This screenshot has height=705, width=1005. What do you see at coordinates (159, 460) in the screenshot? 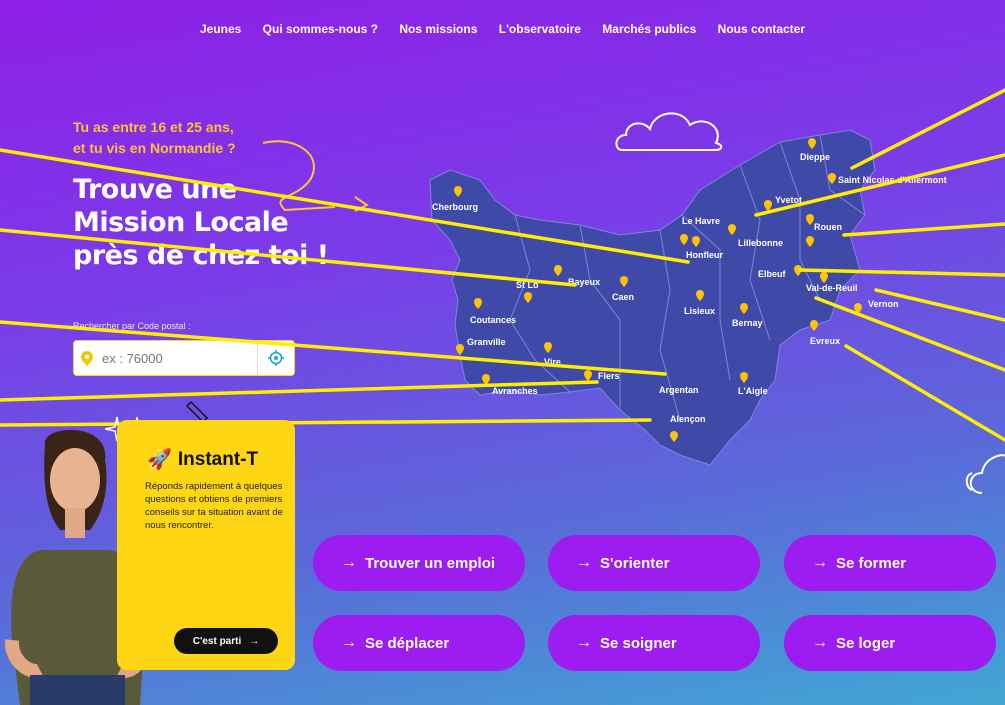
I see `rocket-icon: 🚀` at bounding box center [159, 460].